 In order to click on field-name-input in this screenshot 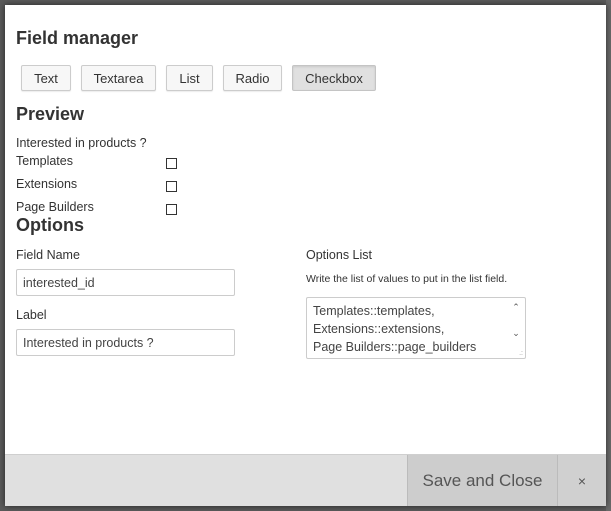, I will do `click(125, 282)`.